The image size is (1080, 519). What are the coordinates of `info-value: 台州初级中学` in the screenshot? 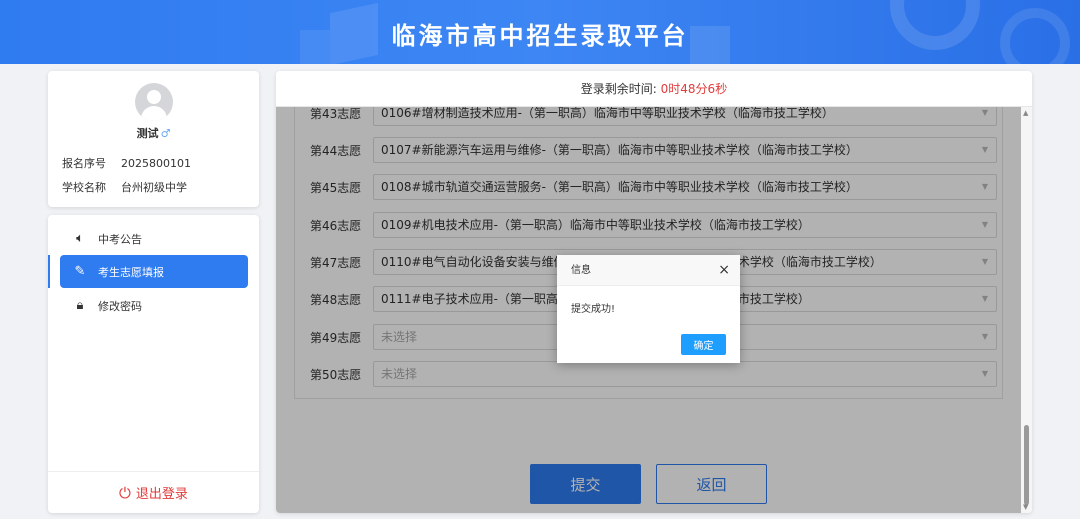 It's located at (154, 187).